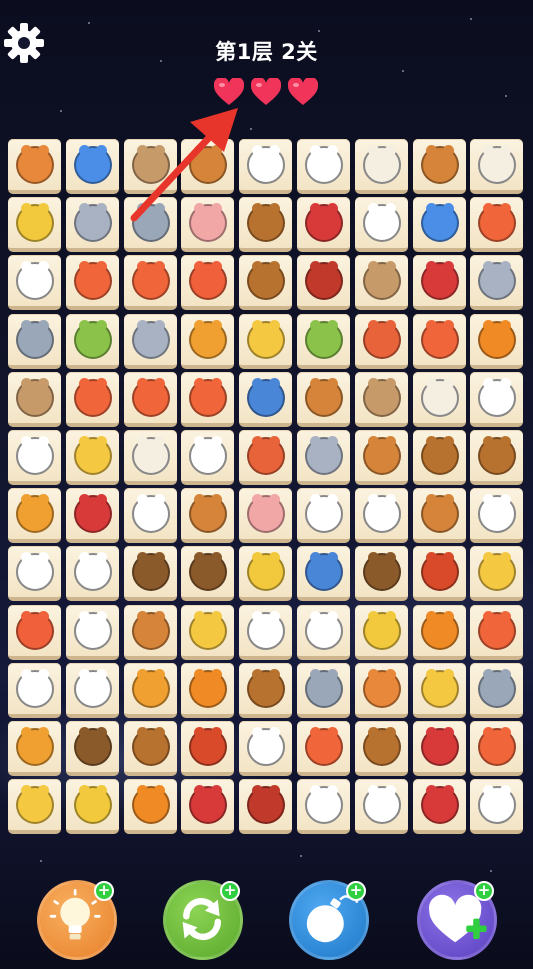  What do you see at coordinates (92, 632) in the screenshot?
I see `tile-cow` at bounding box center [92, 632].